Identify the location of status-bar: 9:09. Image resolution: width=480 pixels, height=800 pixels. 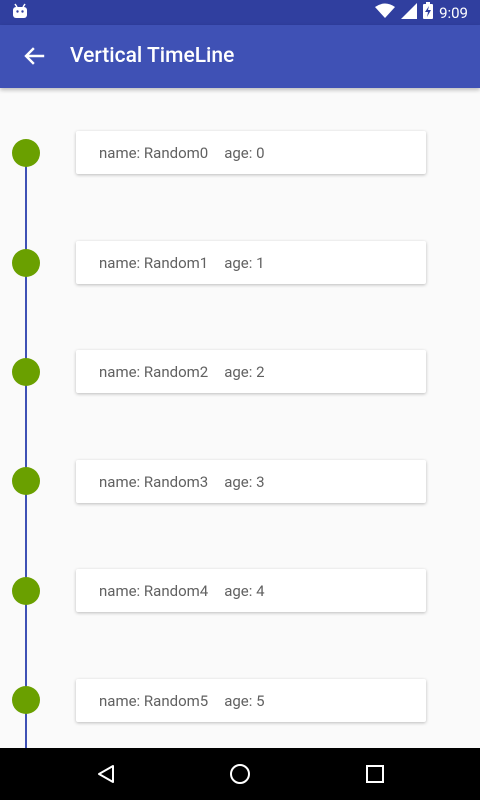
(240, 12).